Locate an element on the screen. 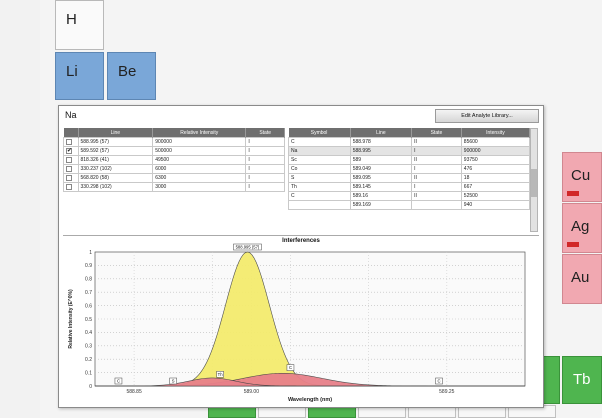 This screenshot has width=602, height=418. element-symbol: Li is located at coordinates (72, 71).